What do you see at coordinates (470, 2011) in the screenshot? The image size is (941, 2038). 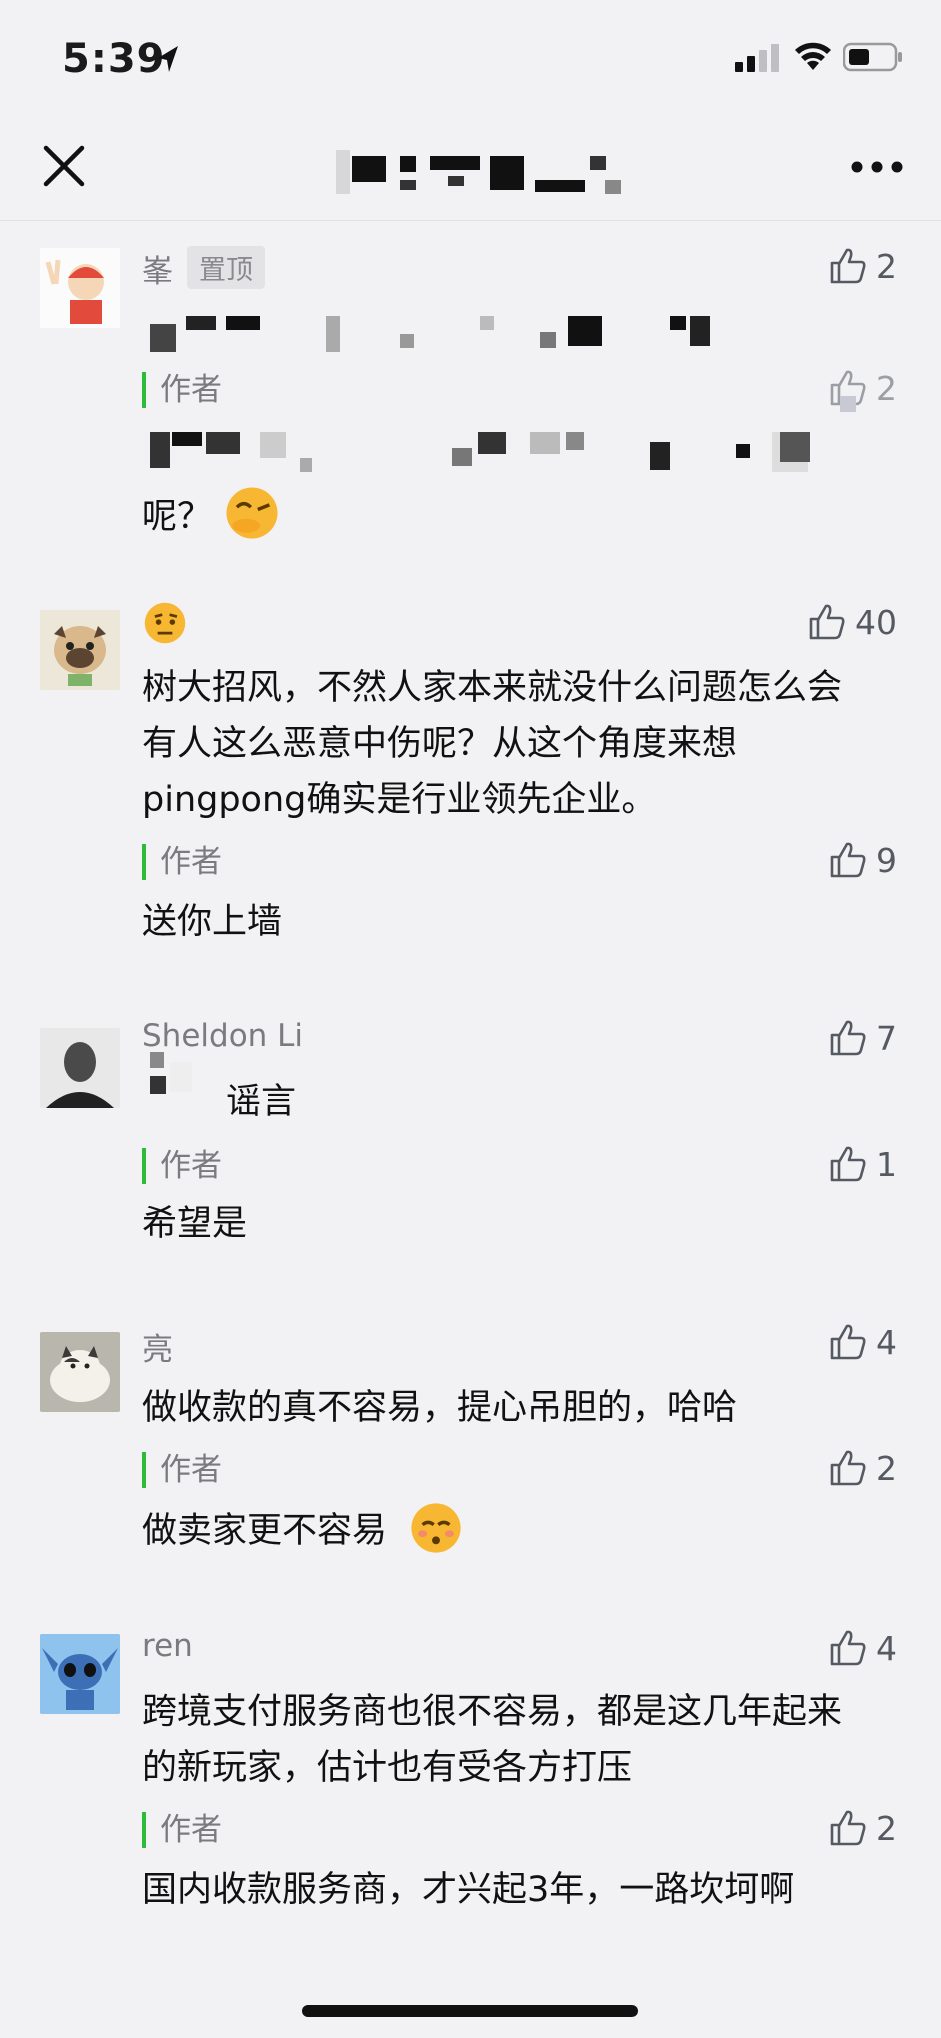 I see `home-indicator` at bounding box center [470, 2011].